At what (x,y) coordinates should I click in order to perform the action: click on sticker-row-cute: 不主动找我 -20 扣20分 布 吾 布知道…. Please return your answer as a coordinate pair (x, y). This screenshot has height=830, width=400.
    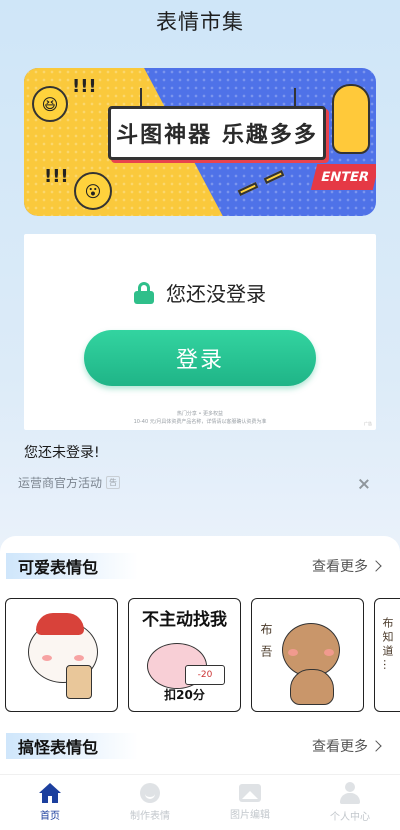
    Looking at the image, I should click on (202, 656).